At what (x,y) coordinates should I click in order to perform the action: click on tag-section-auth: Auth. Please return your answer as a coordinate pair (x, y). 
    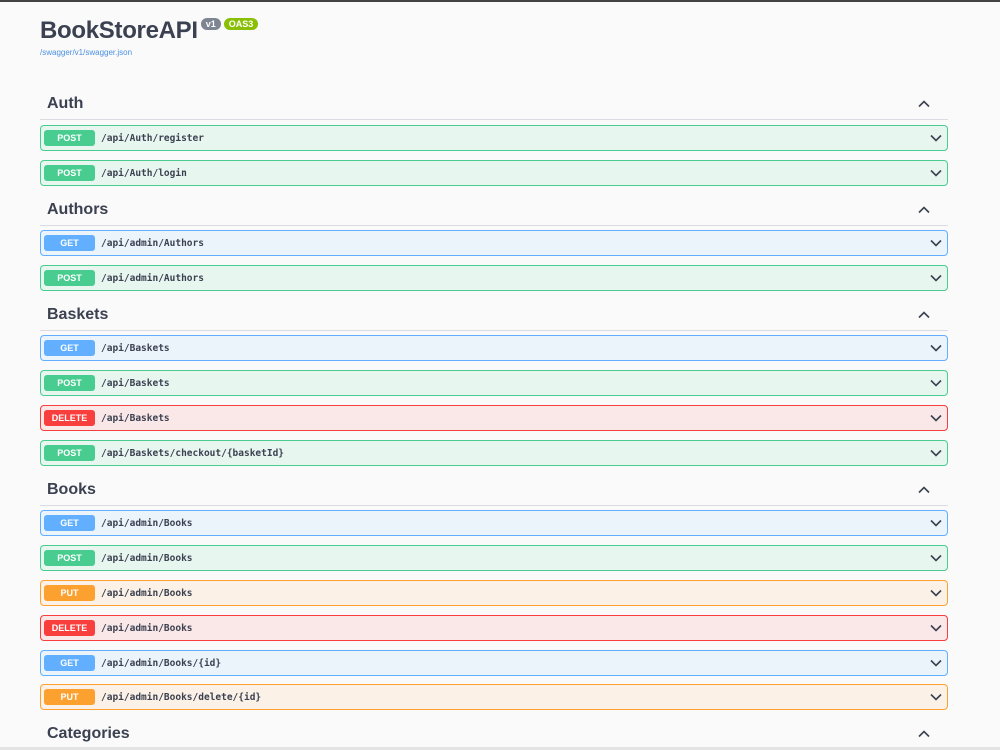
    Looking at the image, I should click on (494, 104).